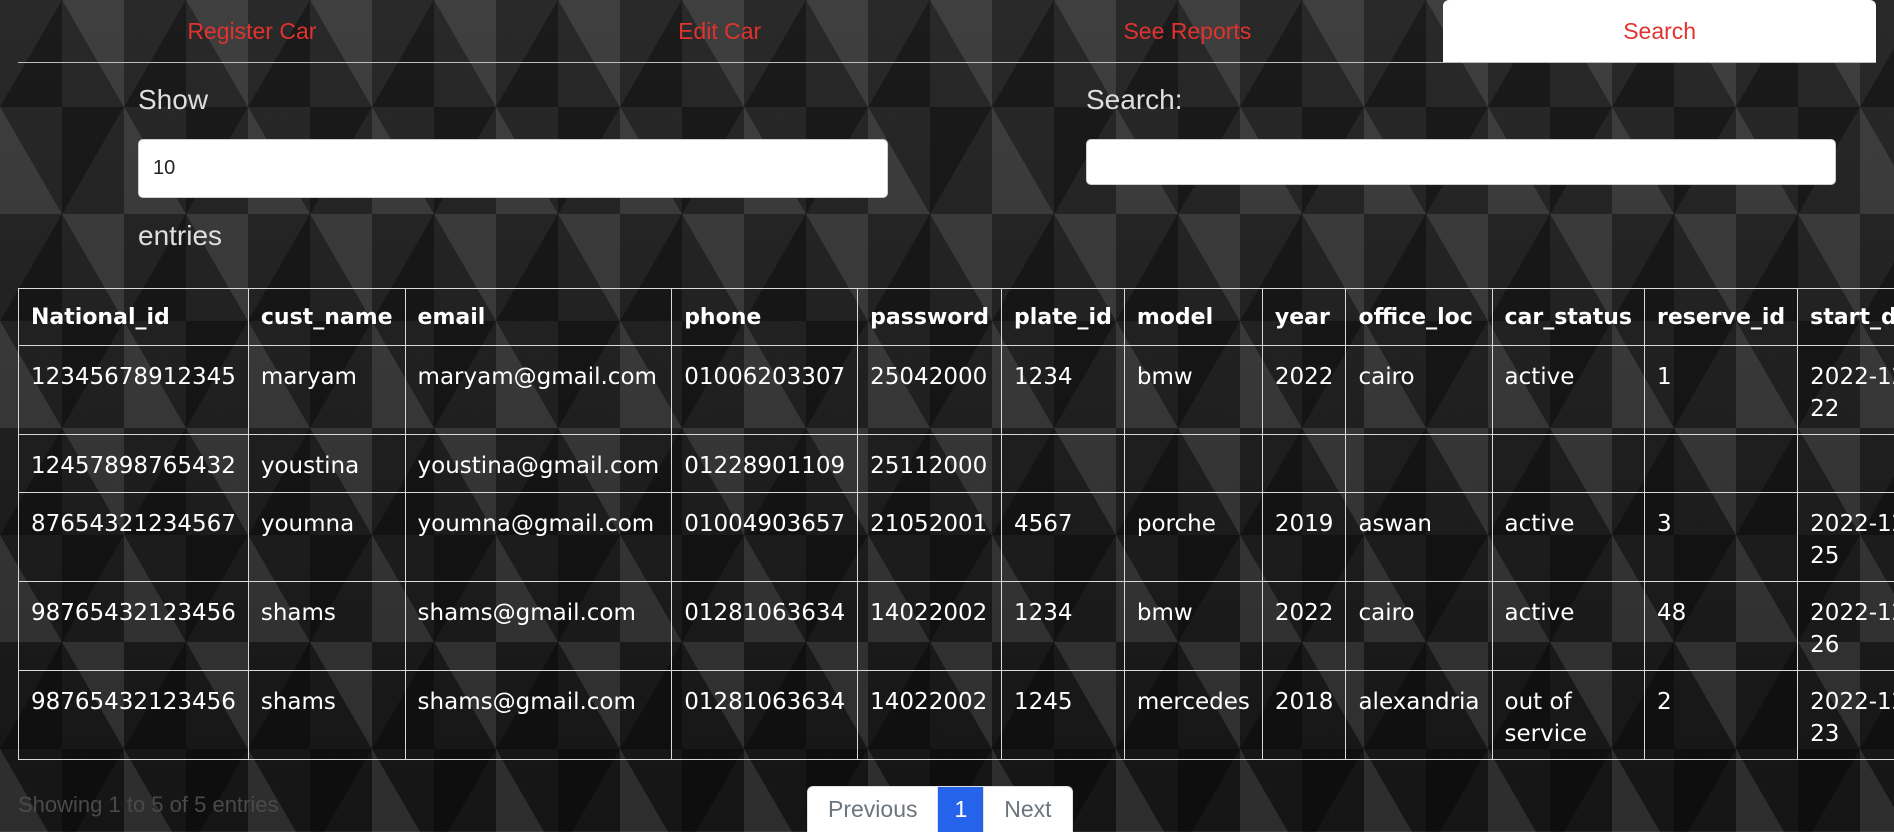  I want to click on cell-reserve-id: 48, so click(1720, 626).